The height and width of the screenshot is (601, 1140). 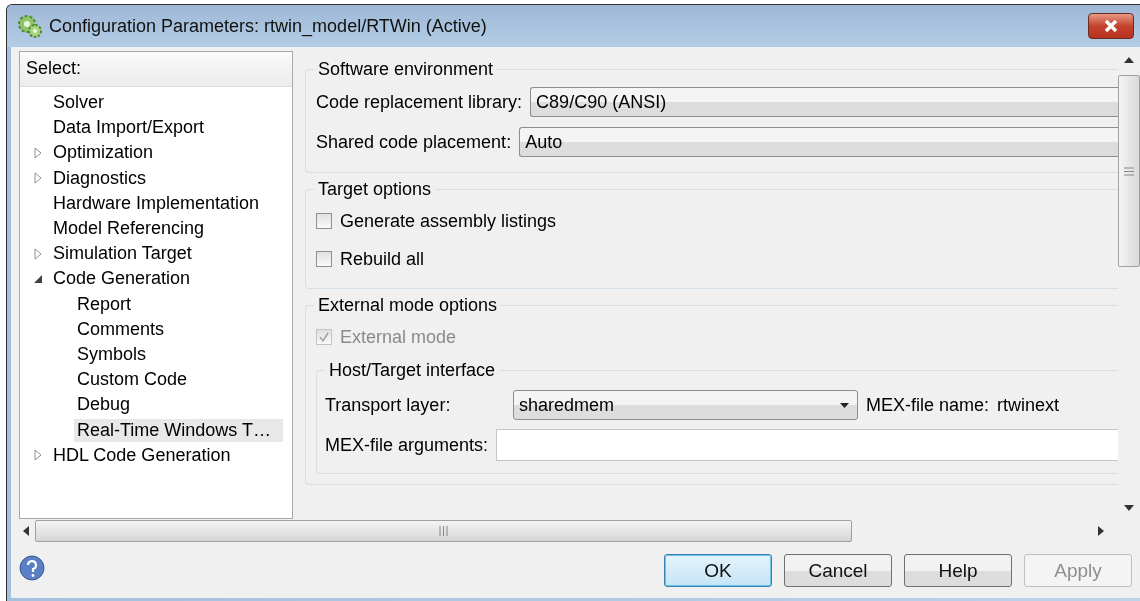 I want to click on scroll-down-icon, so click(x=1129, y=508).